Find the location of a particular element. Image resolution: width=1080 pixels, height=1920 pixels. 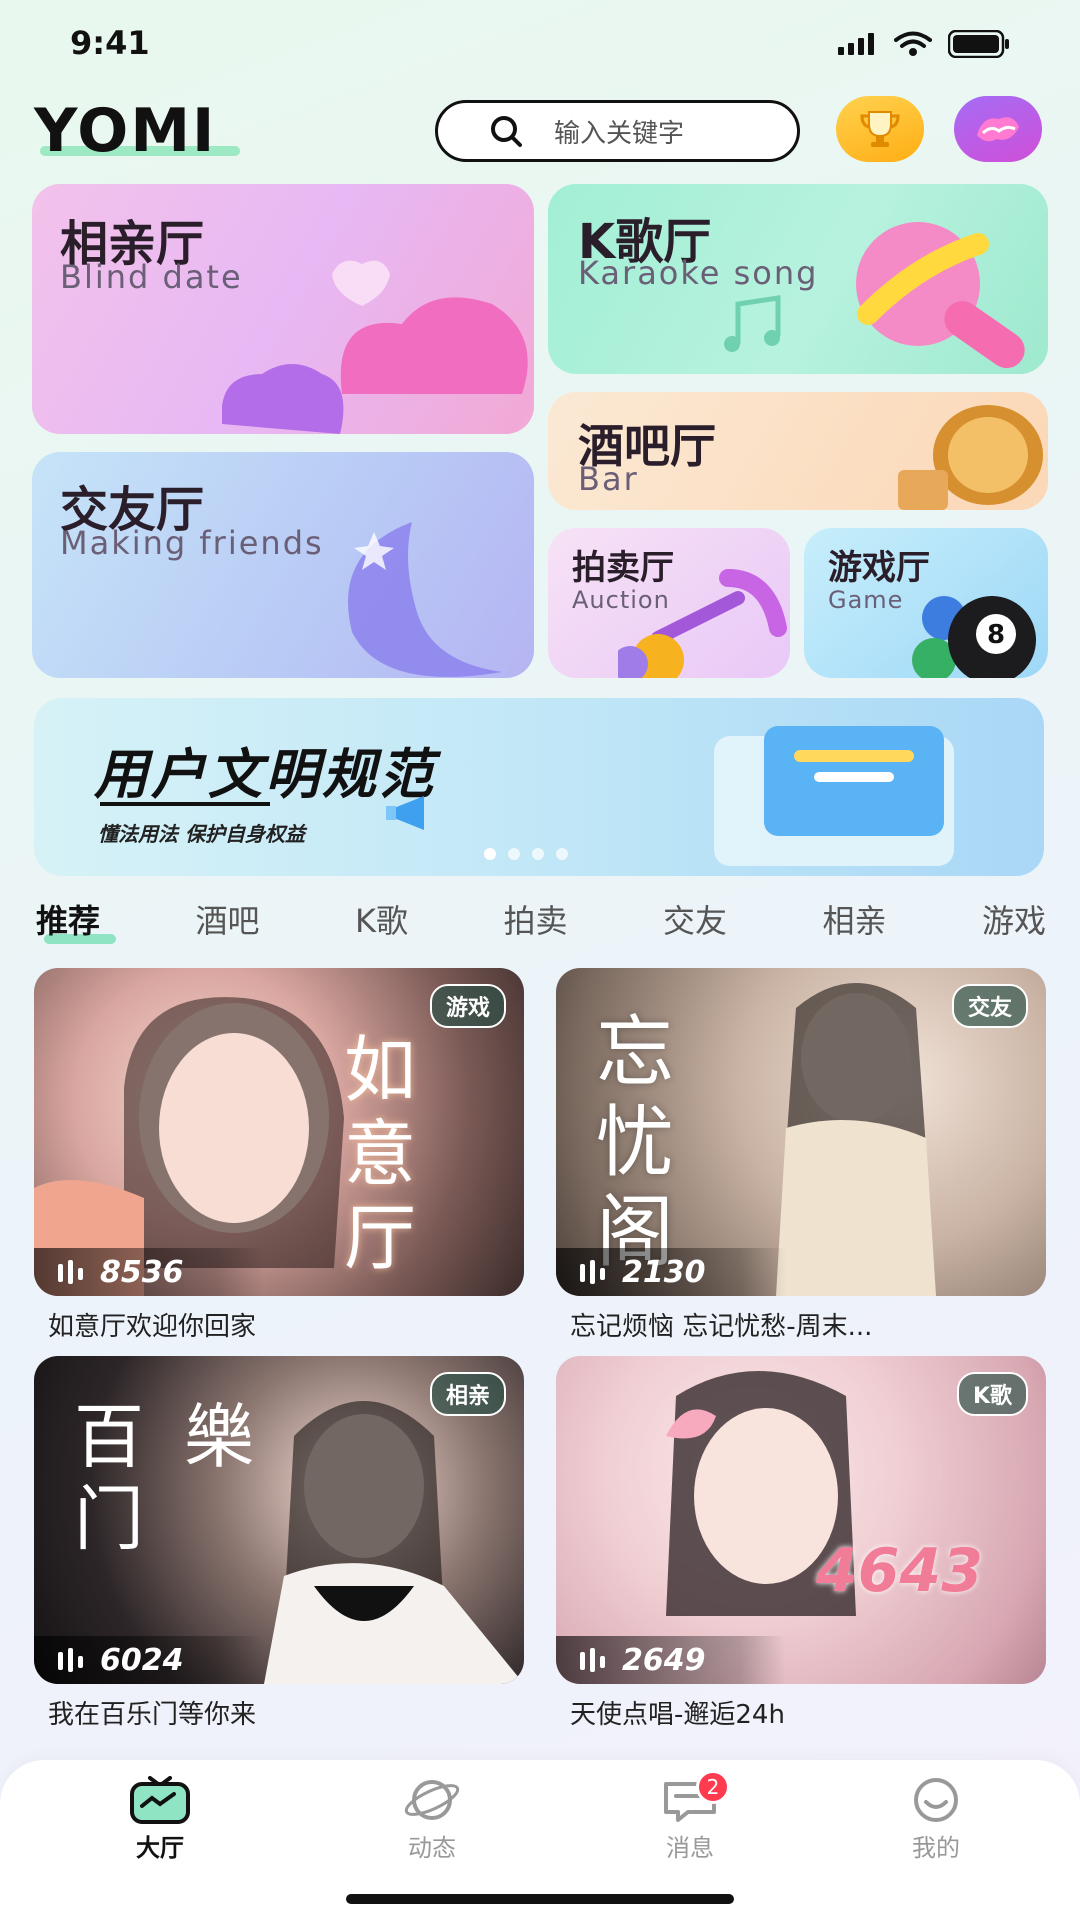

room-listener-count: 8536 is located at coordinates (149, 1272).